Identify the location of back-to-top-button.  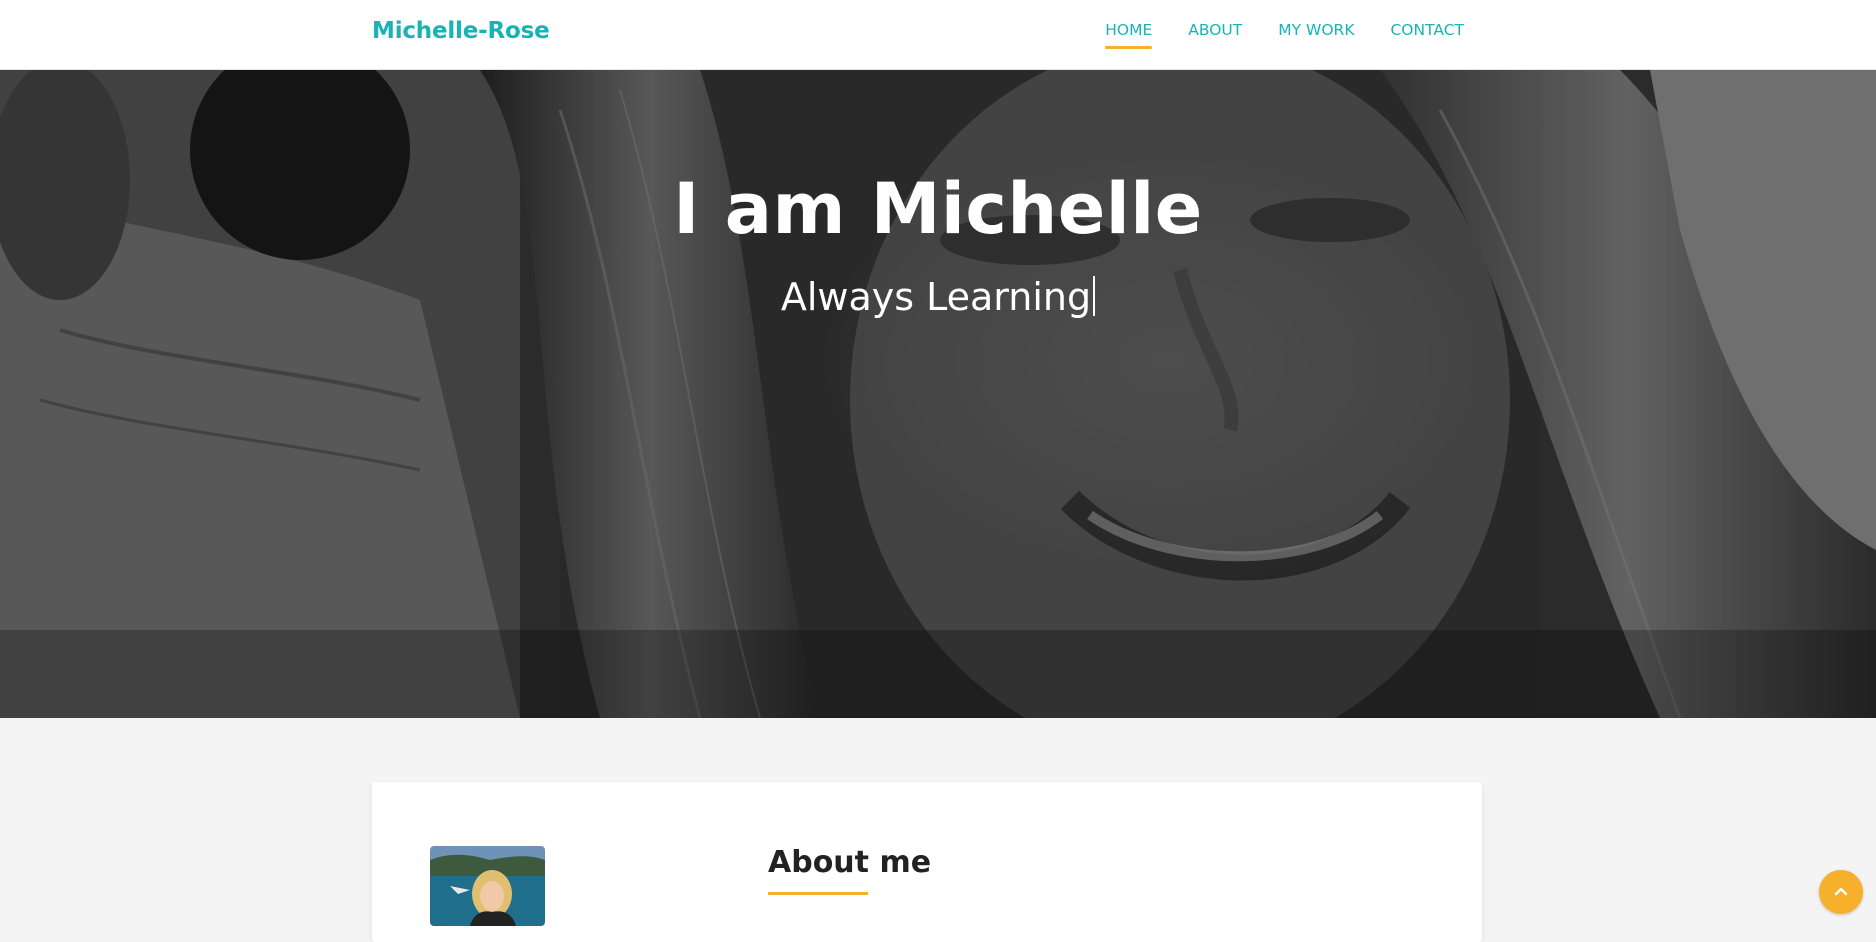
(1841, 892).